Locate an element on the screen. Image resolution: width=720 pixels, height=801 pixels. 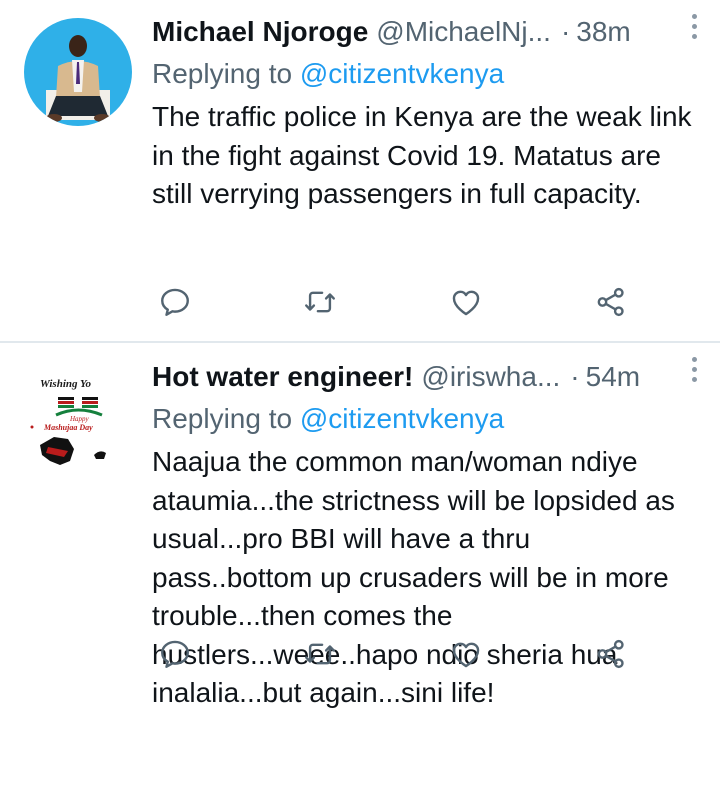
timestamp: 54m is located at coordinates (613, 377).